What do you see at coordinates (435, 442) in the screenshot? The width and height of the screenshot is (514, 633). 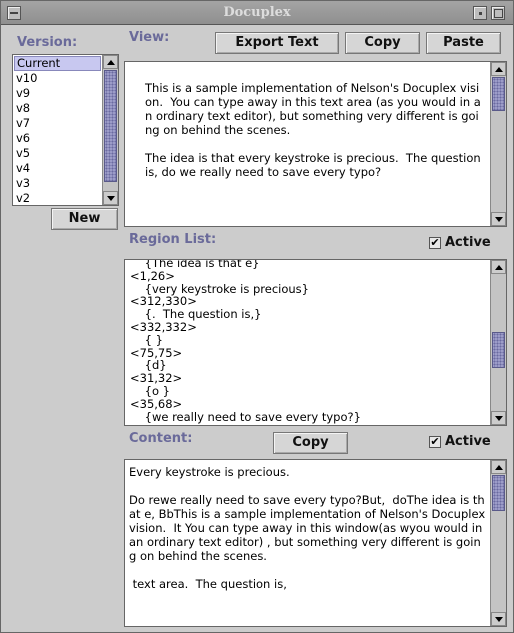 I see `content-active-check-icon: ✔` at bounding box center [435, 442].